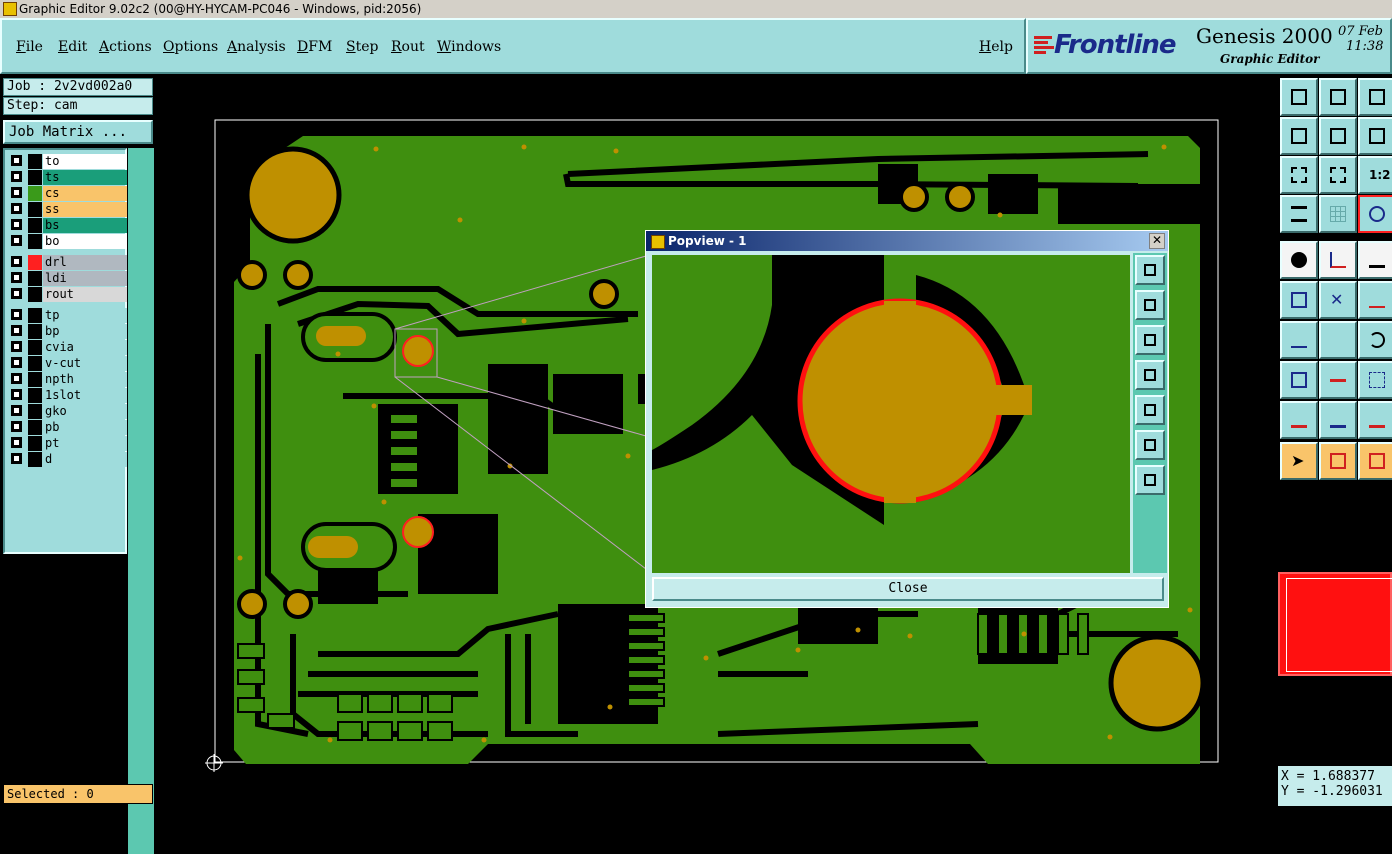 The image size is (1392, 854). What do you see at coordinates (1338, 380) in the screenshot?
I see `split-line-icon` at bounding box center [1338, 380].